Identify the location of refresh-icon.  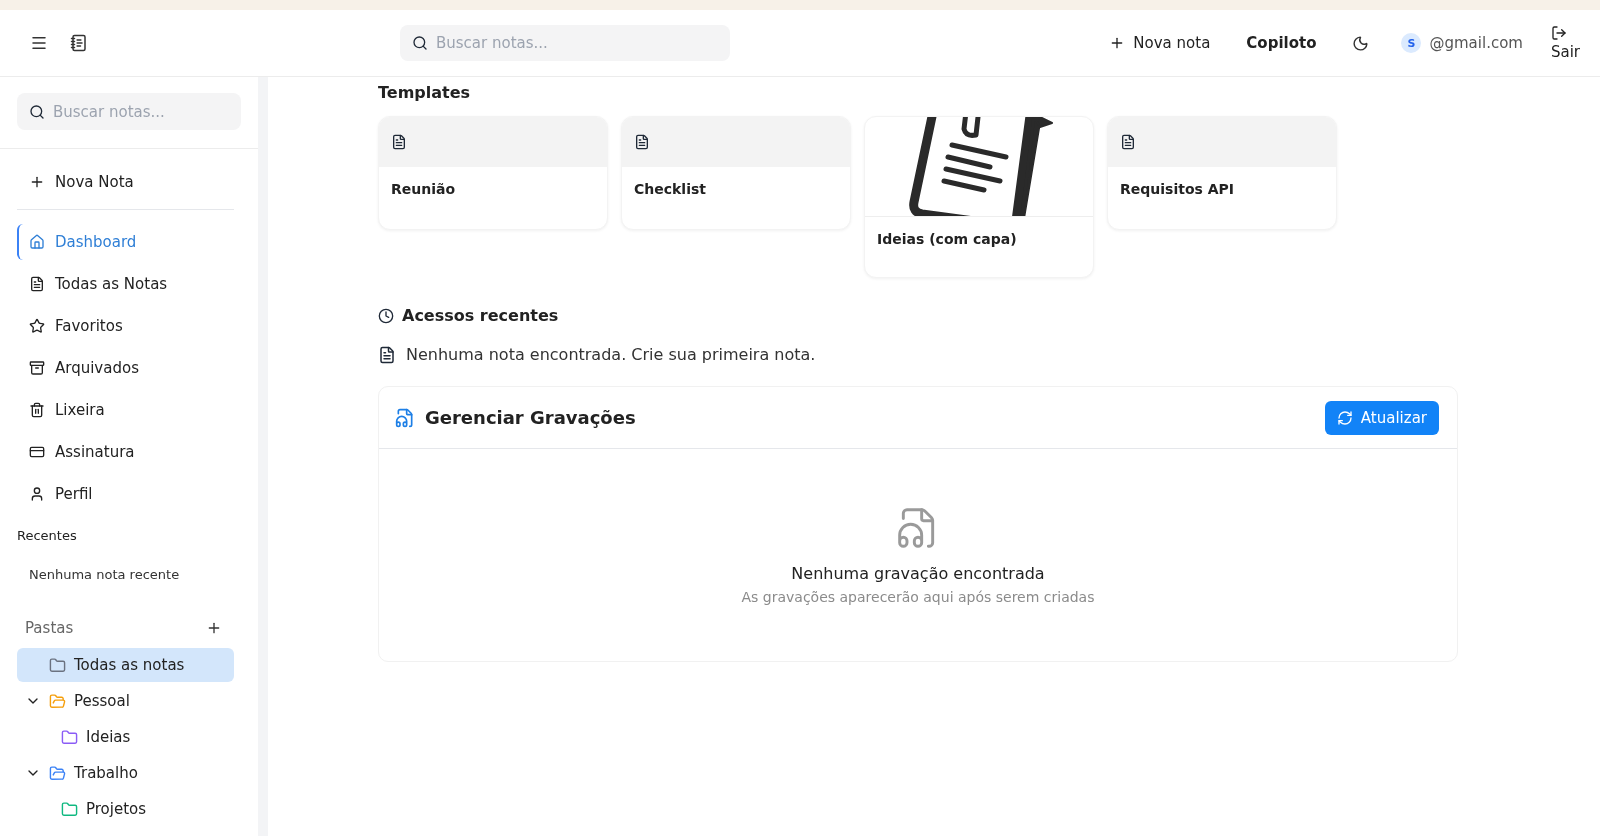
(1344, 417).